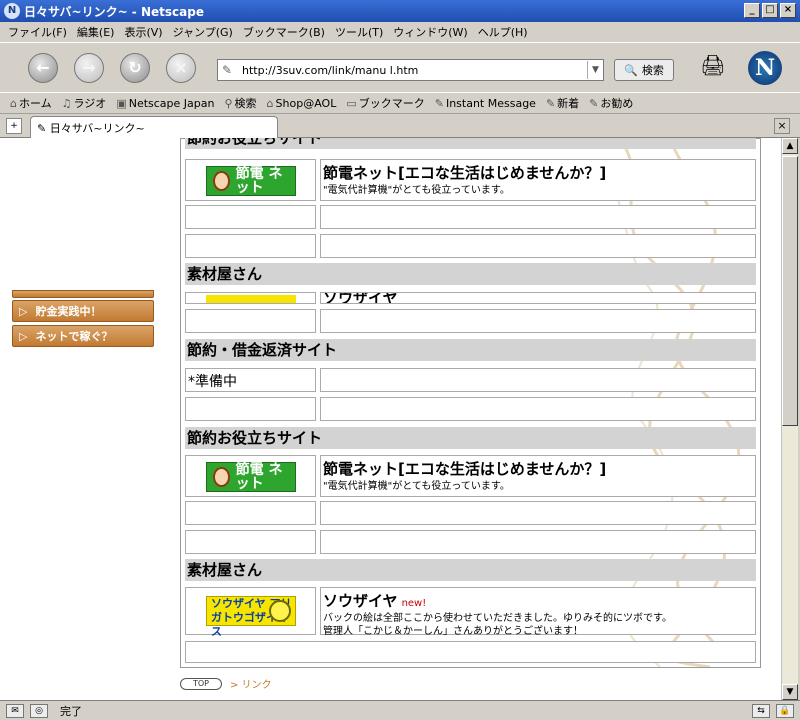 The width and height of the screenshot is (800, 720). What do you see at coordinates (400, 11) in the screenshot?
I see `title-bar: N 日々サバ~リンク~ - Netscape _ □ ×` at bounding box center [400, 11].